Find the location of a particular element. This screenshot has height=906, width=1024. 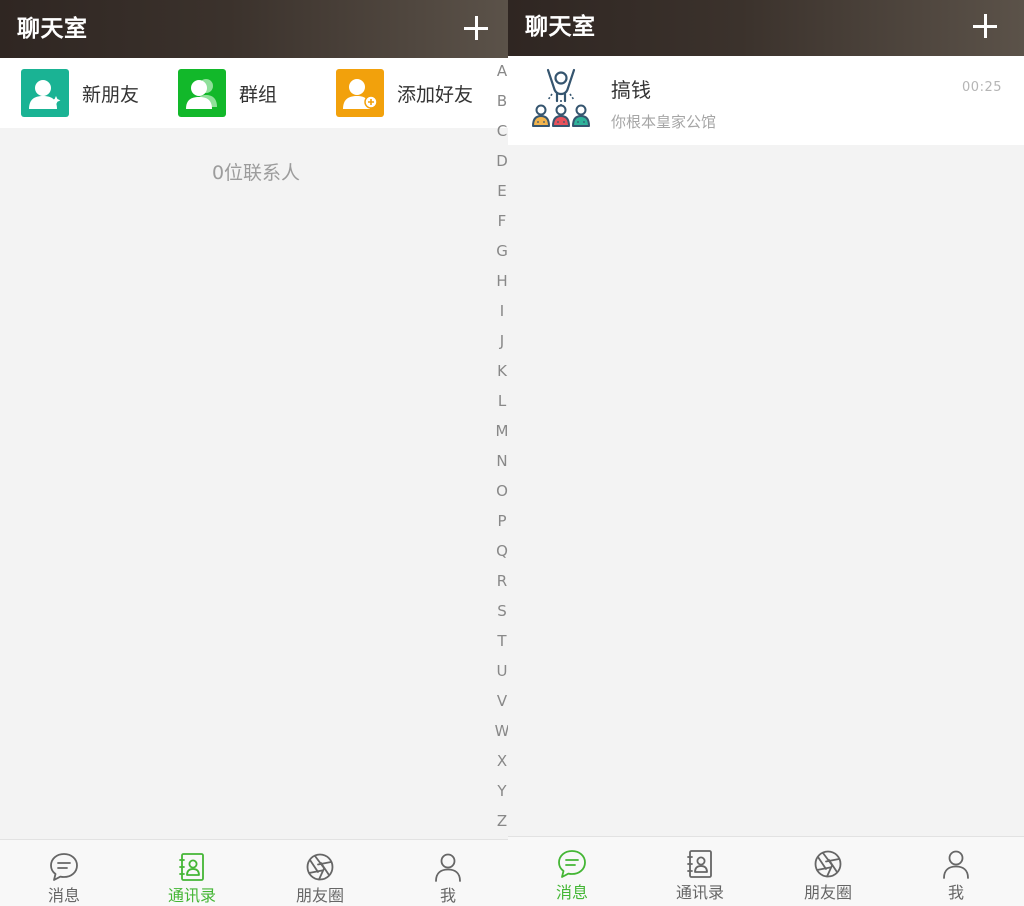

new-friend-label: 新朋友 is located at coordinates (111, 94).